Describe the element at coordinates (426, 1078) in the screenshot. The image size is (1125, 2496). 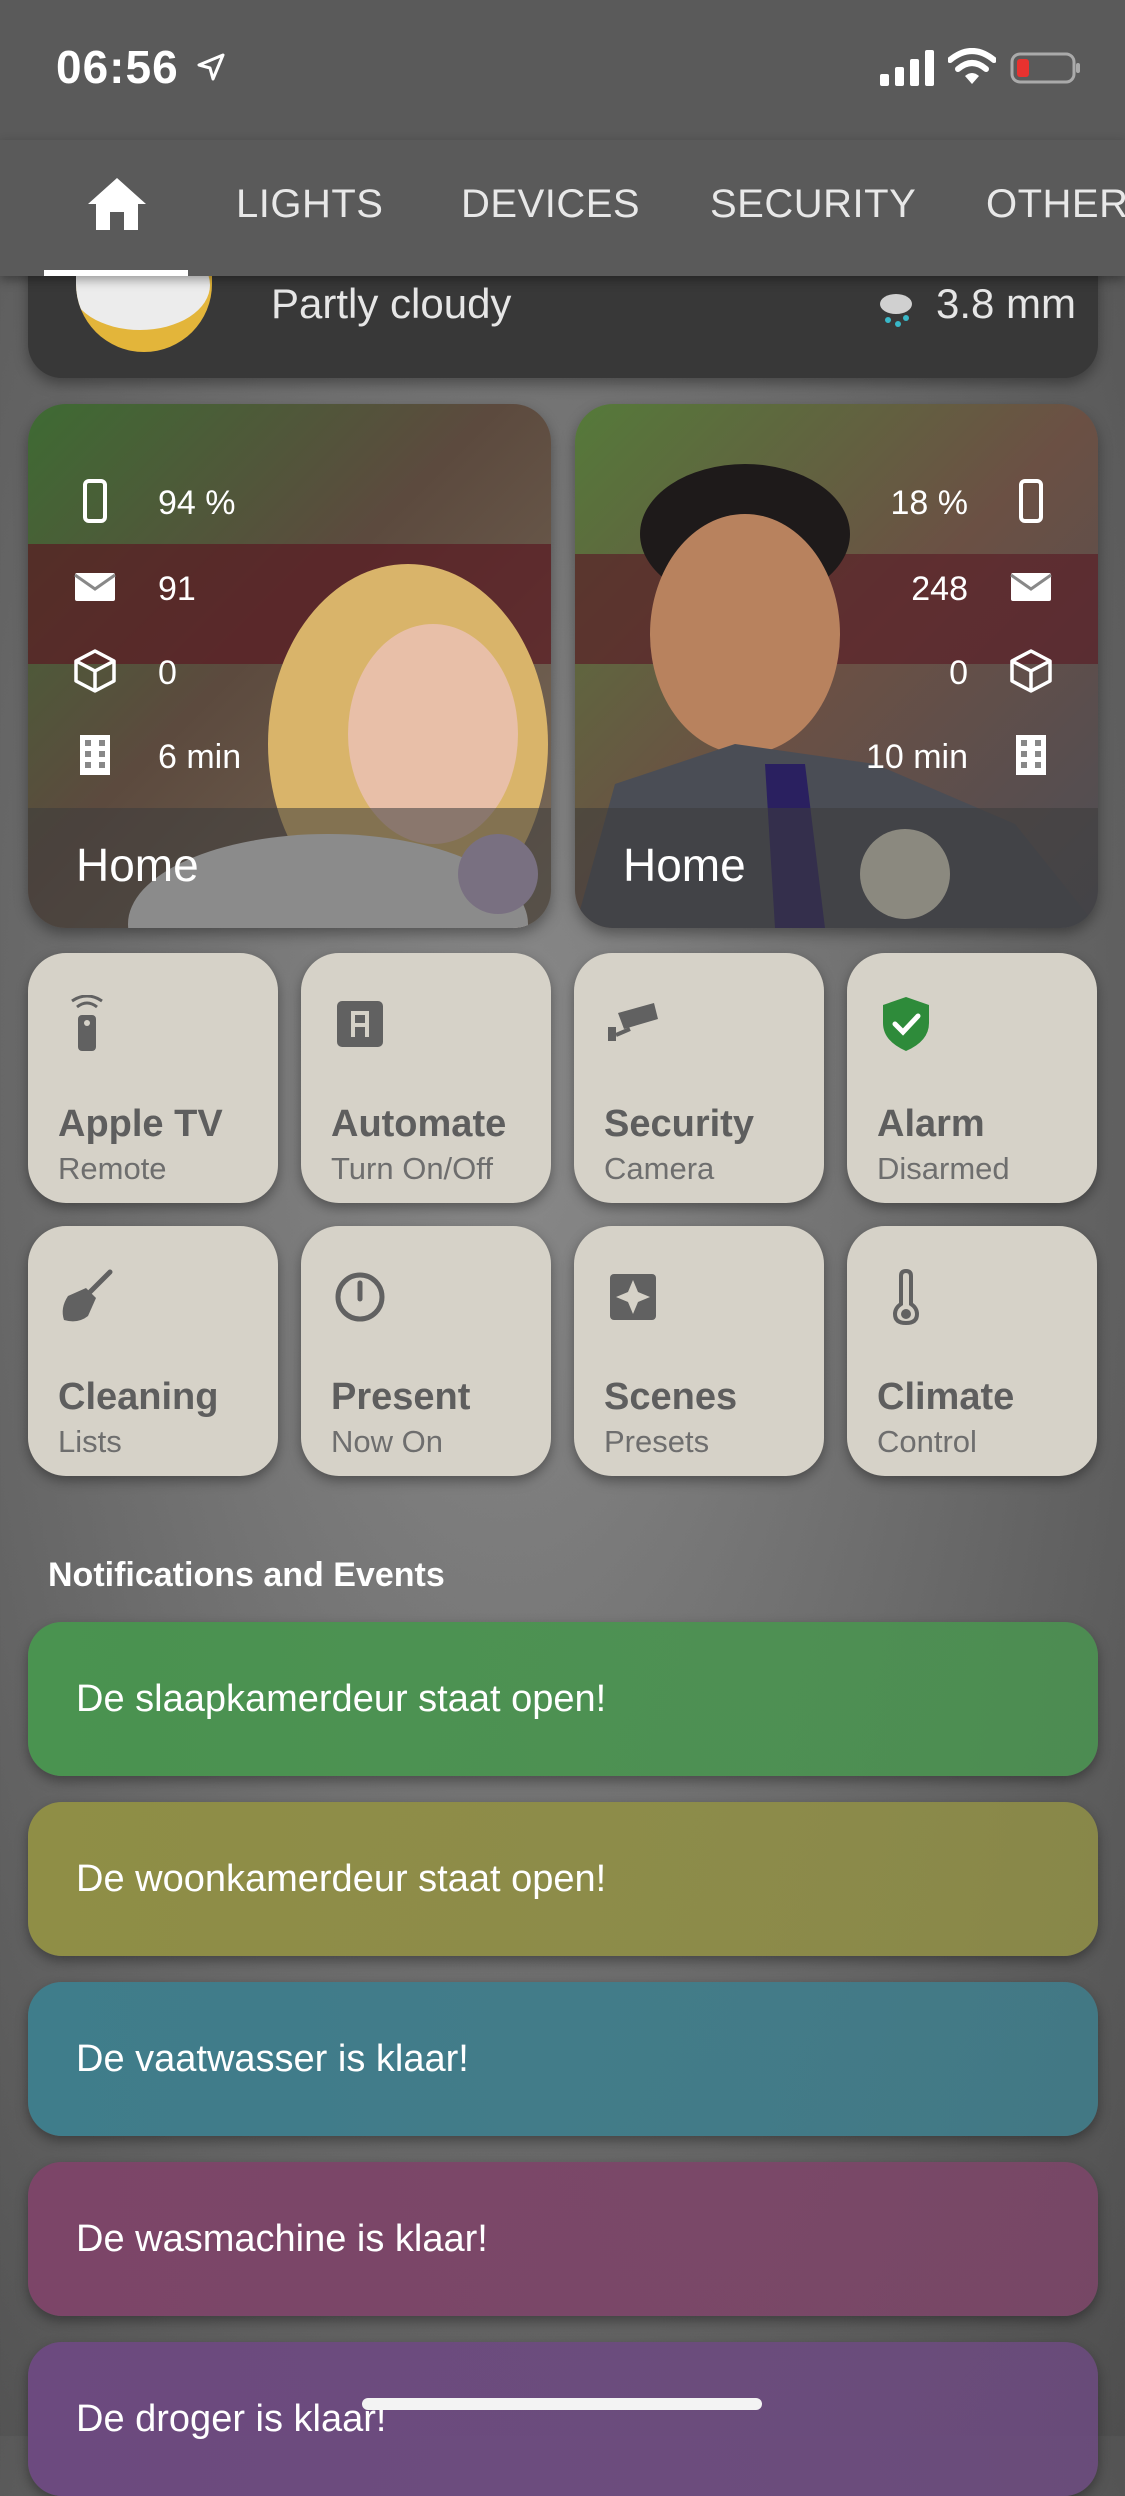
I see `tile-automate: Automate Turn On/Off` at that location.